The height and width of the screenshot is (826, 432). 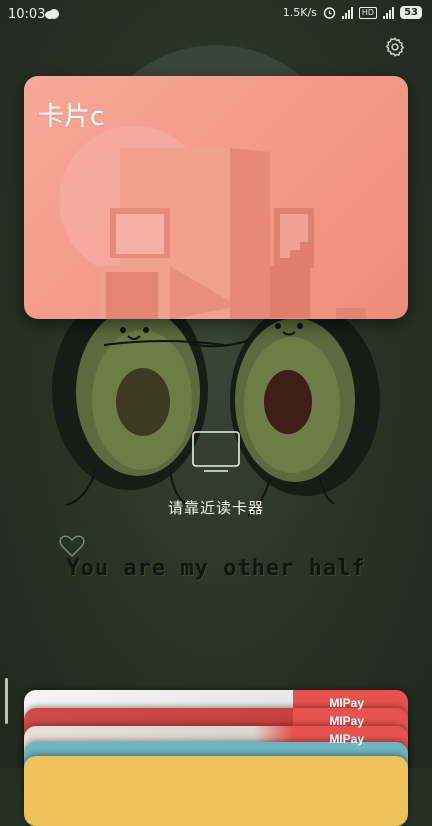 I want to click on left-avocado-illustration, so click(x=138, y=398).